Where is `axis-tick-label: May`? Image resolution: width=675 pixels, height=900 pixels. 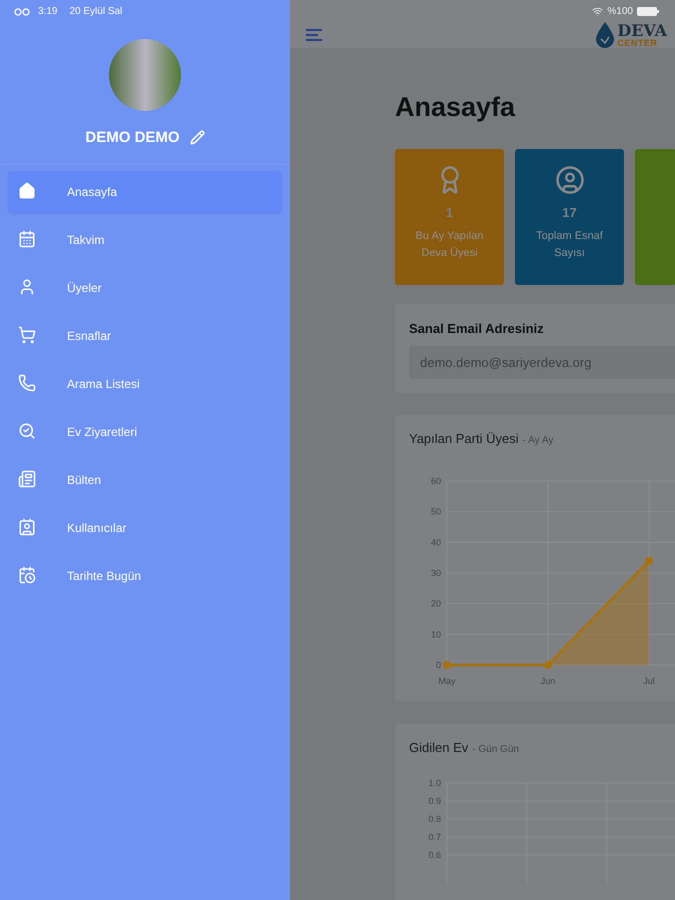
axis-tick-label: May is located at coordinates (447, 681).